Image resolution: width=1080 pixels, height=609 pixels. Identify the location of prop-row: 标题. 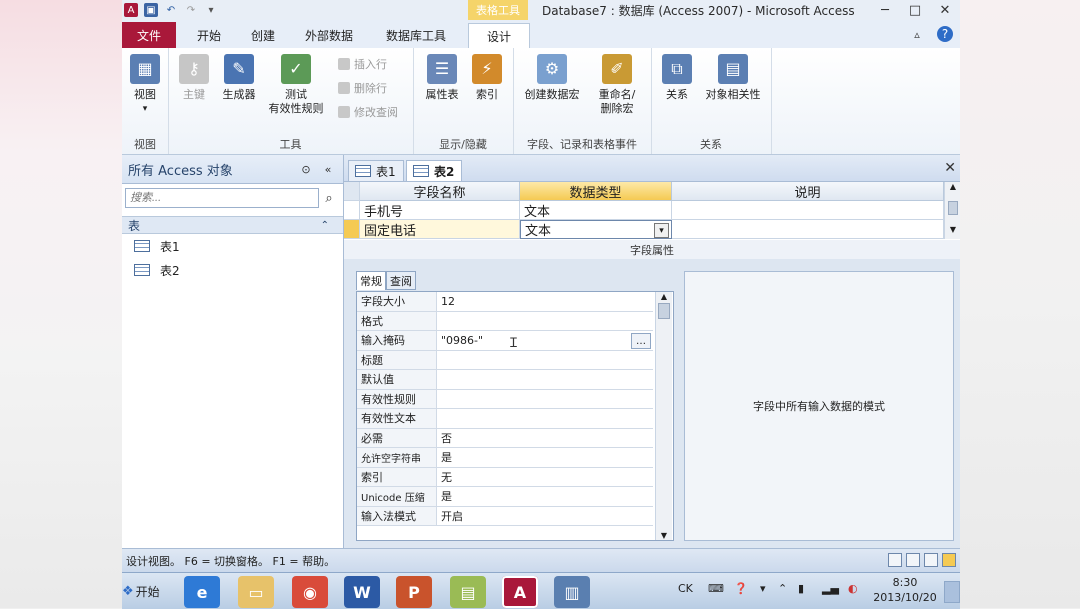
(505, 360).